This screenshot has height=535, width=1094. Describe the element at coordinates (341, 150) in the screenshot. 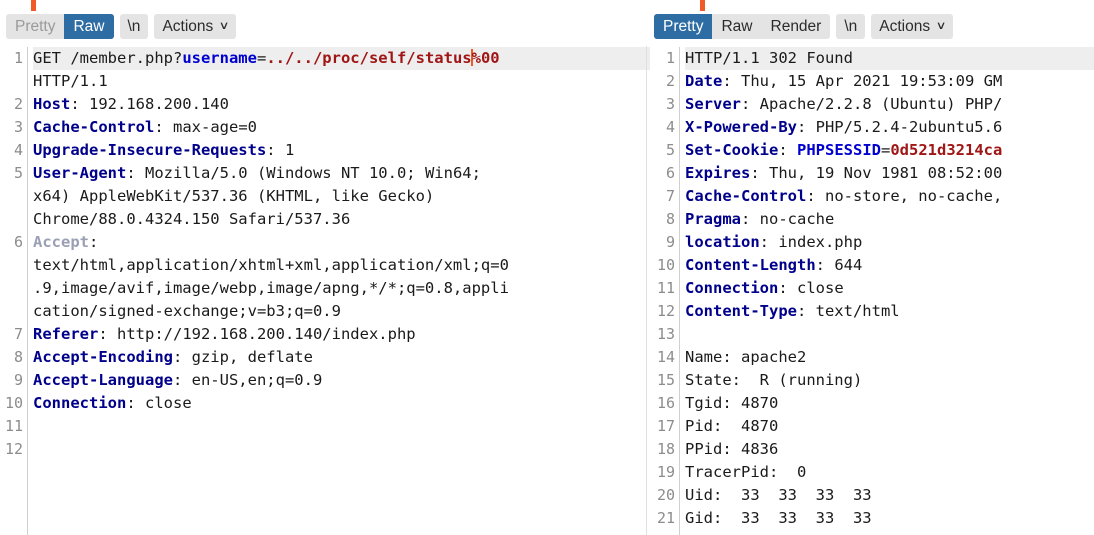

I see `code-line: Upgrade-Insecure-Requests: 1` at that location.